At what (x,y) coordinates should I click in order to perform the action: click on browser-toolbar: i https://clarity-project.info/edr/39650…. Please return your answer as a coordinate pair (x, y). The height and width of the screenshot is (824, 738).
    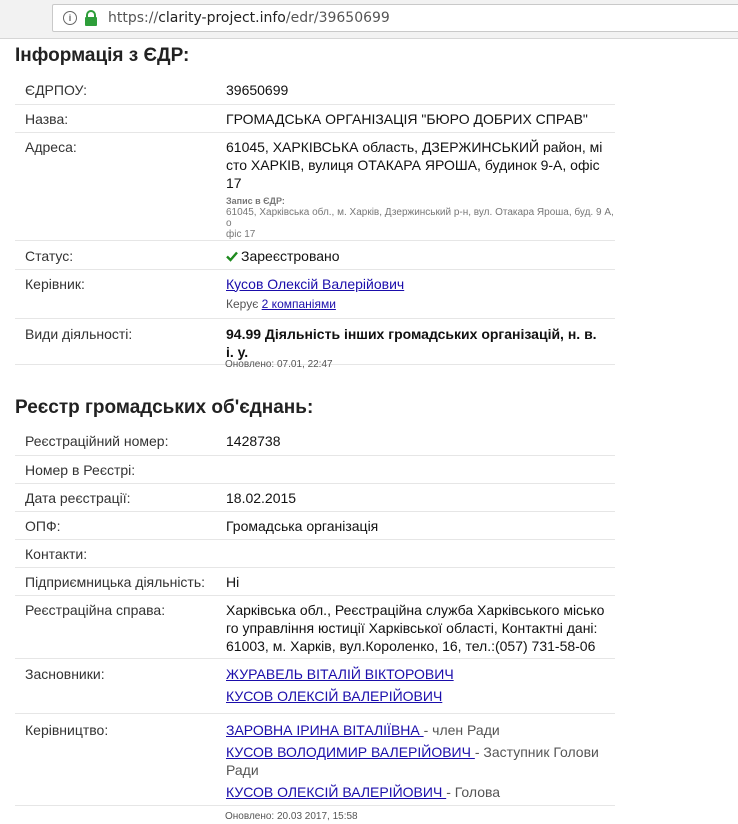
    Looking at the image, I should click on (369, 19).